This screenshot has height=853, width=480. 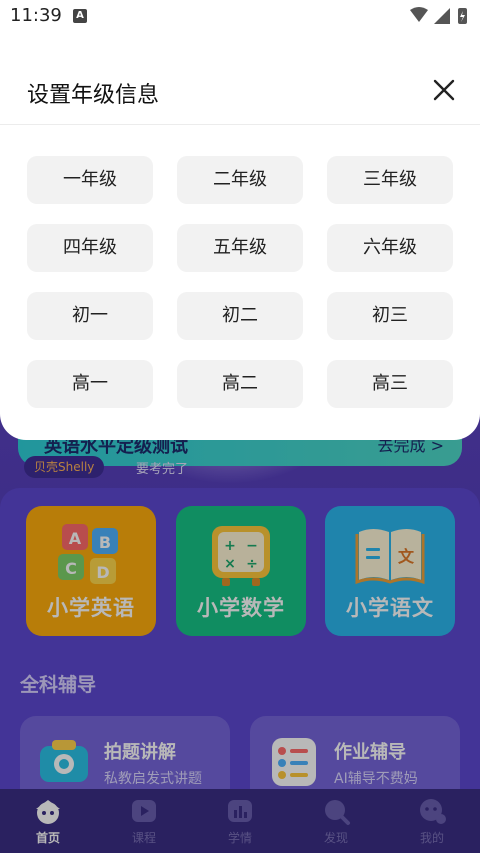 I want to click on status-time: 11:39, so click(x=36, y=15).